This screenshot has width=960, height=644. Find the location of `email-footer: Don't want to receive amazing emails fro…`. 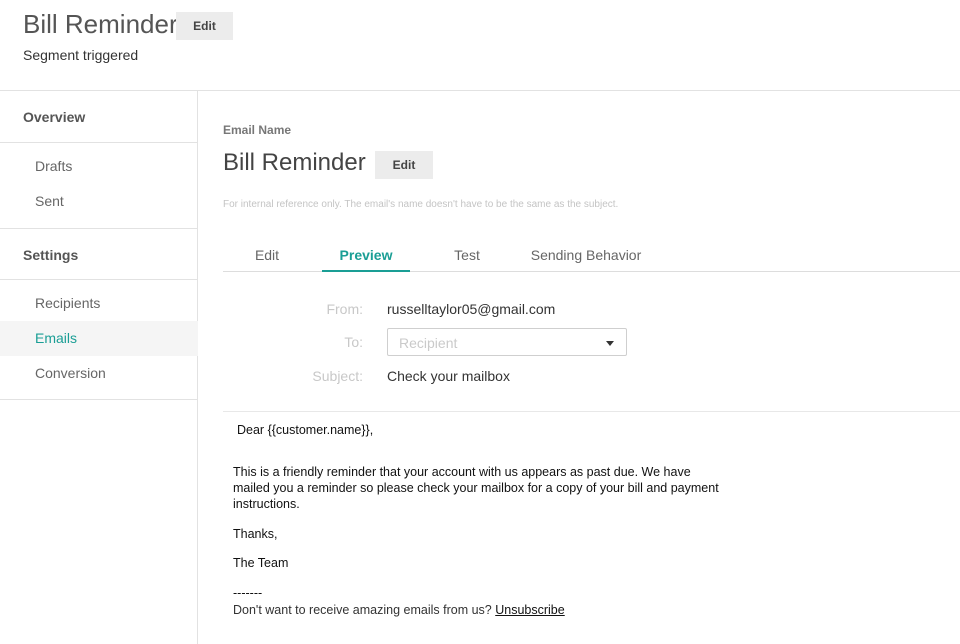

email-footer: Don't want to receive amazing emails fro… is located at coordinates (399, 610).